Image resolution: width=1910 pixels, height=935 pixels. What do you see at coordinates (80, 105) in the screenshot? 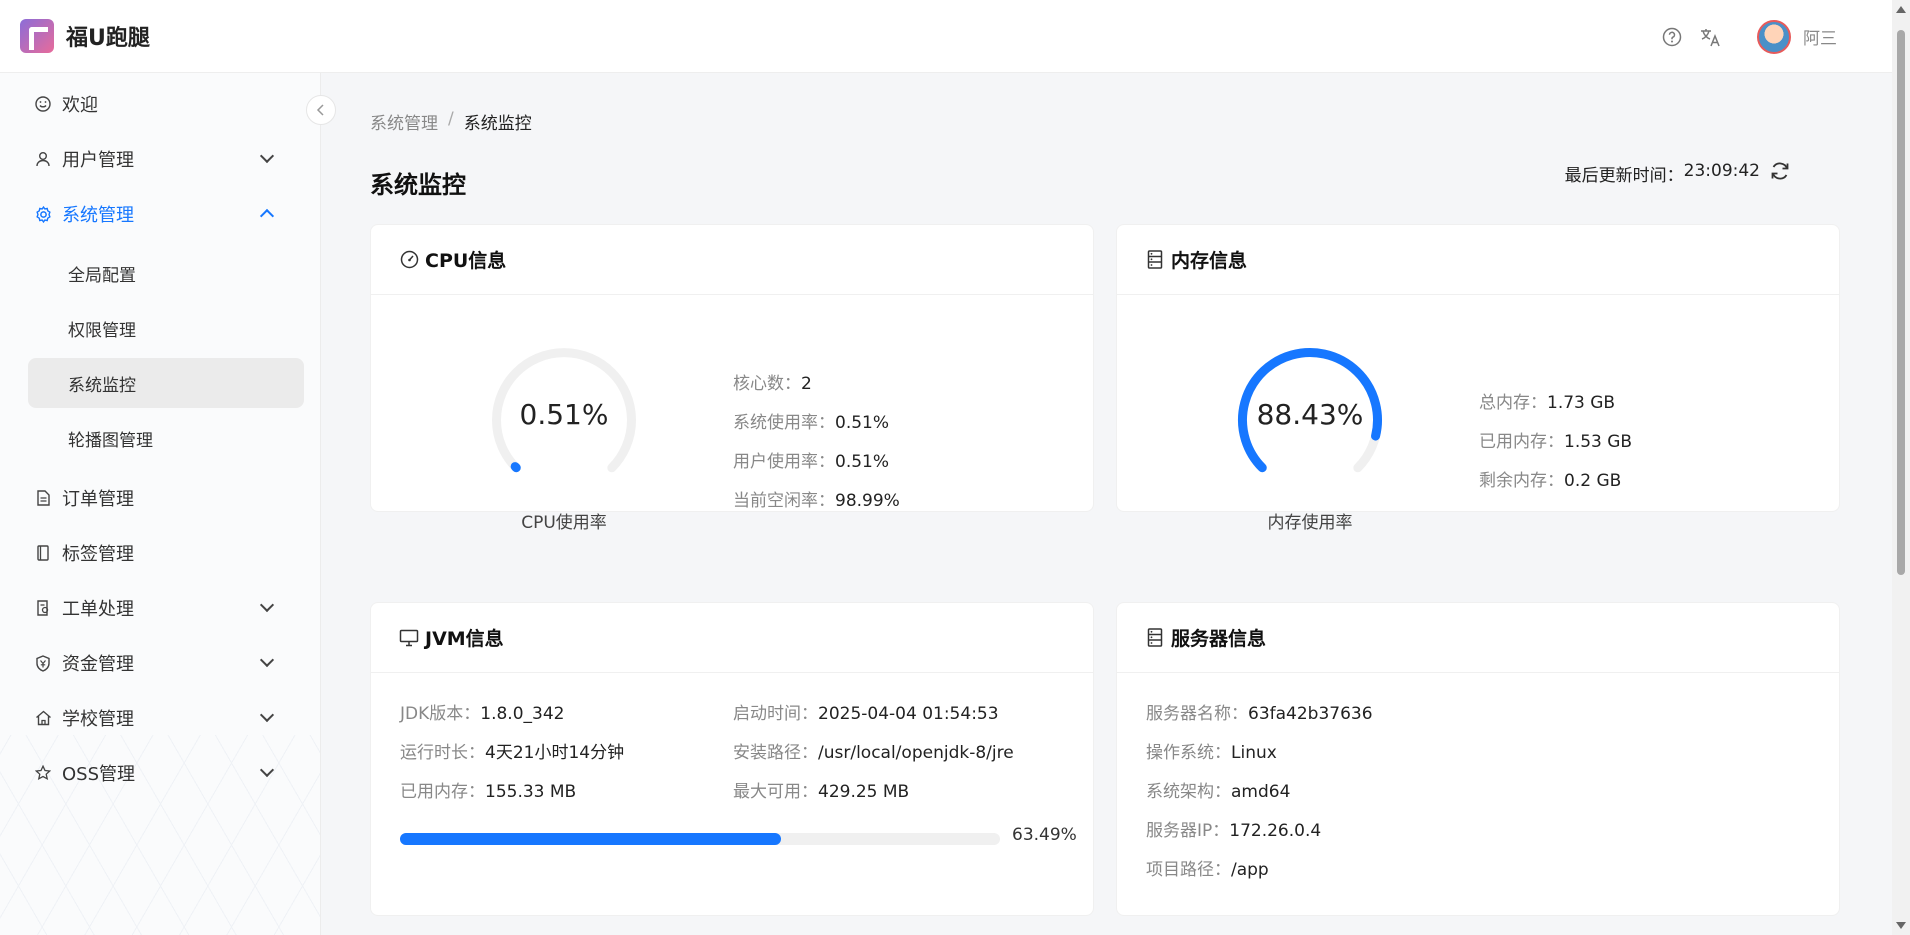
I see `sidebar-item-label: 欢迎` at bounding box center [80, 105].